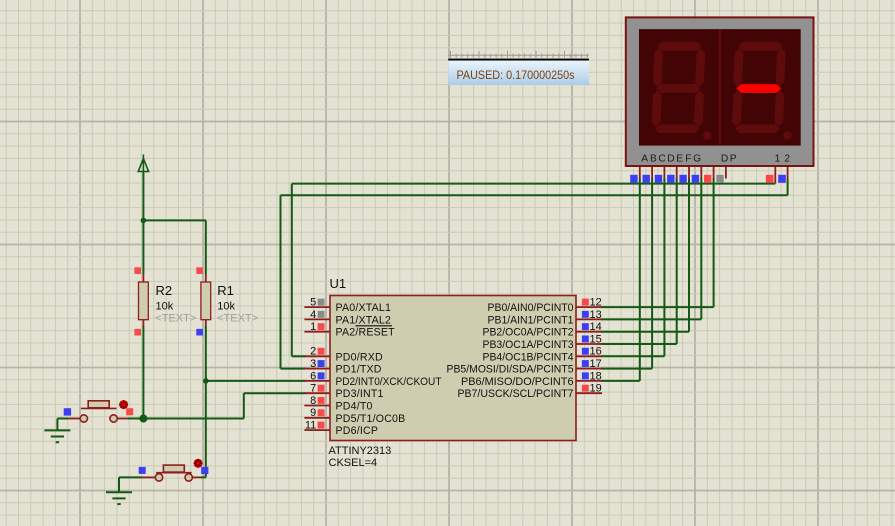  Describe the element at coordinates (360, 394) in the screenshot. I see `svg-text: PD3/INT1` at that location.